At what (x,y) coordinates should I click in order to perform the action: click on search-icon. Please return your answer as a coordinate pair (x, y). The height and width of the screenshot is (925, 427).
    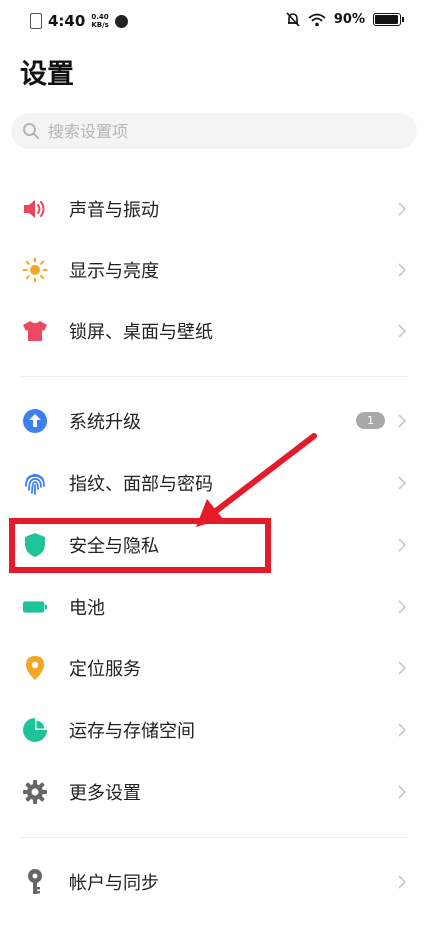
    Looking at the image, I should click on (31, 131).